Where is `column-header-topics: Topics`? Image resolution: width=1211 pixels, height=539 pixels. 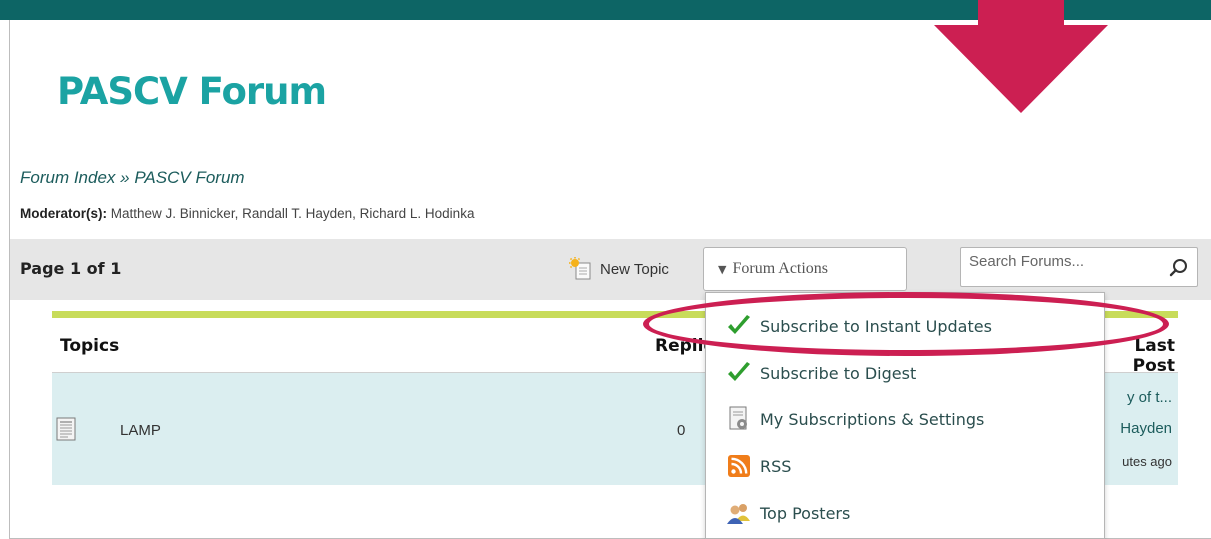 column-header-topics: Topics is located at coordinates (90, 346).